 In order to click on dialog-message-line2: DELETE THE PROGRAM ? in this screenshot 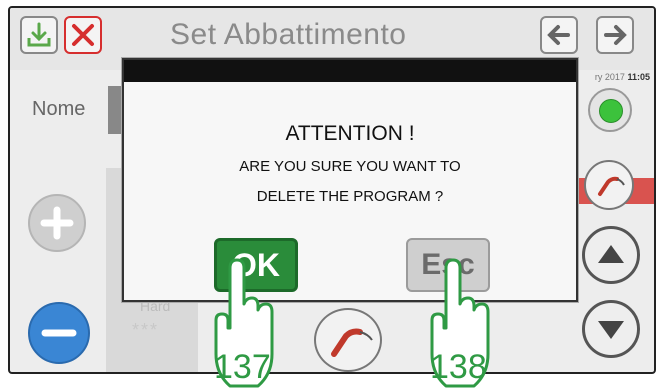, I will do `click(350, 196)`.